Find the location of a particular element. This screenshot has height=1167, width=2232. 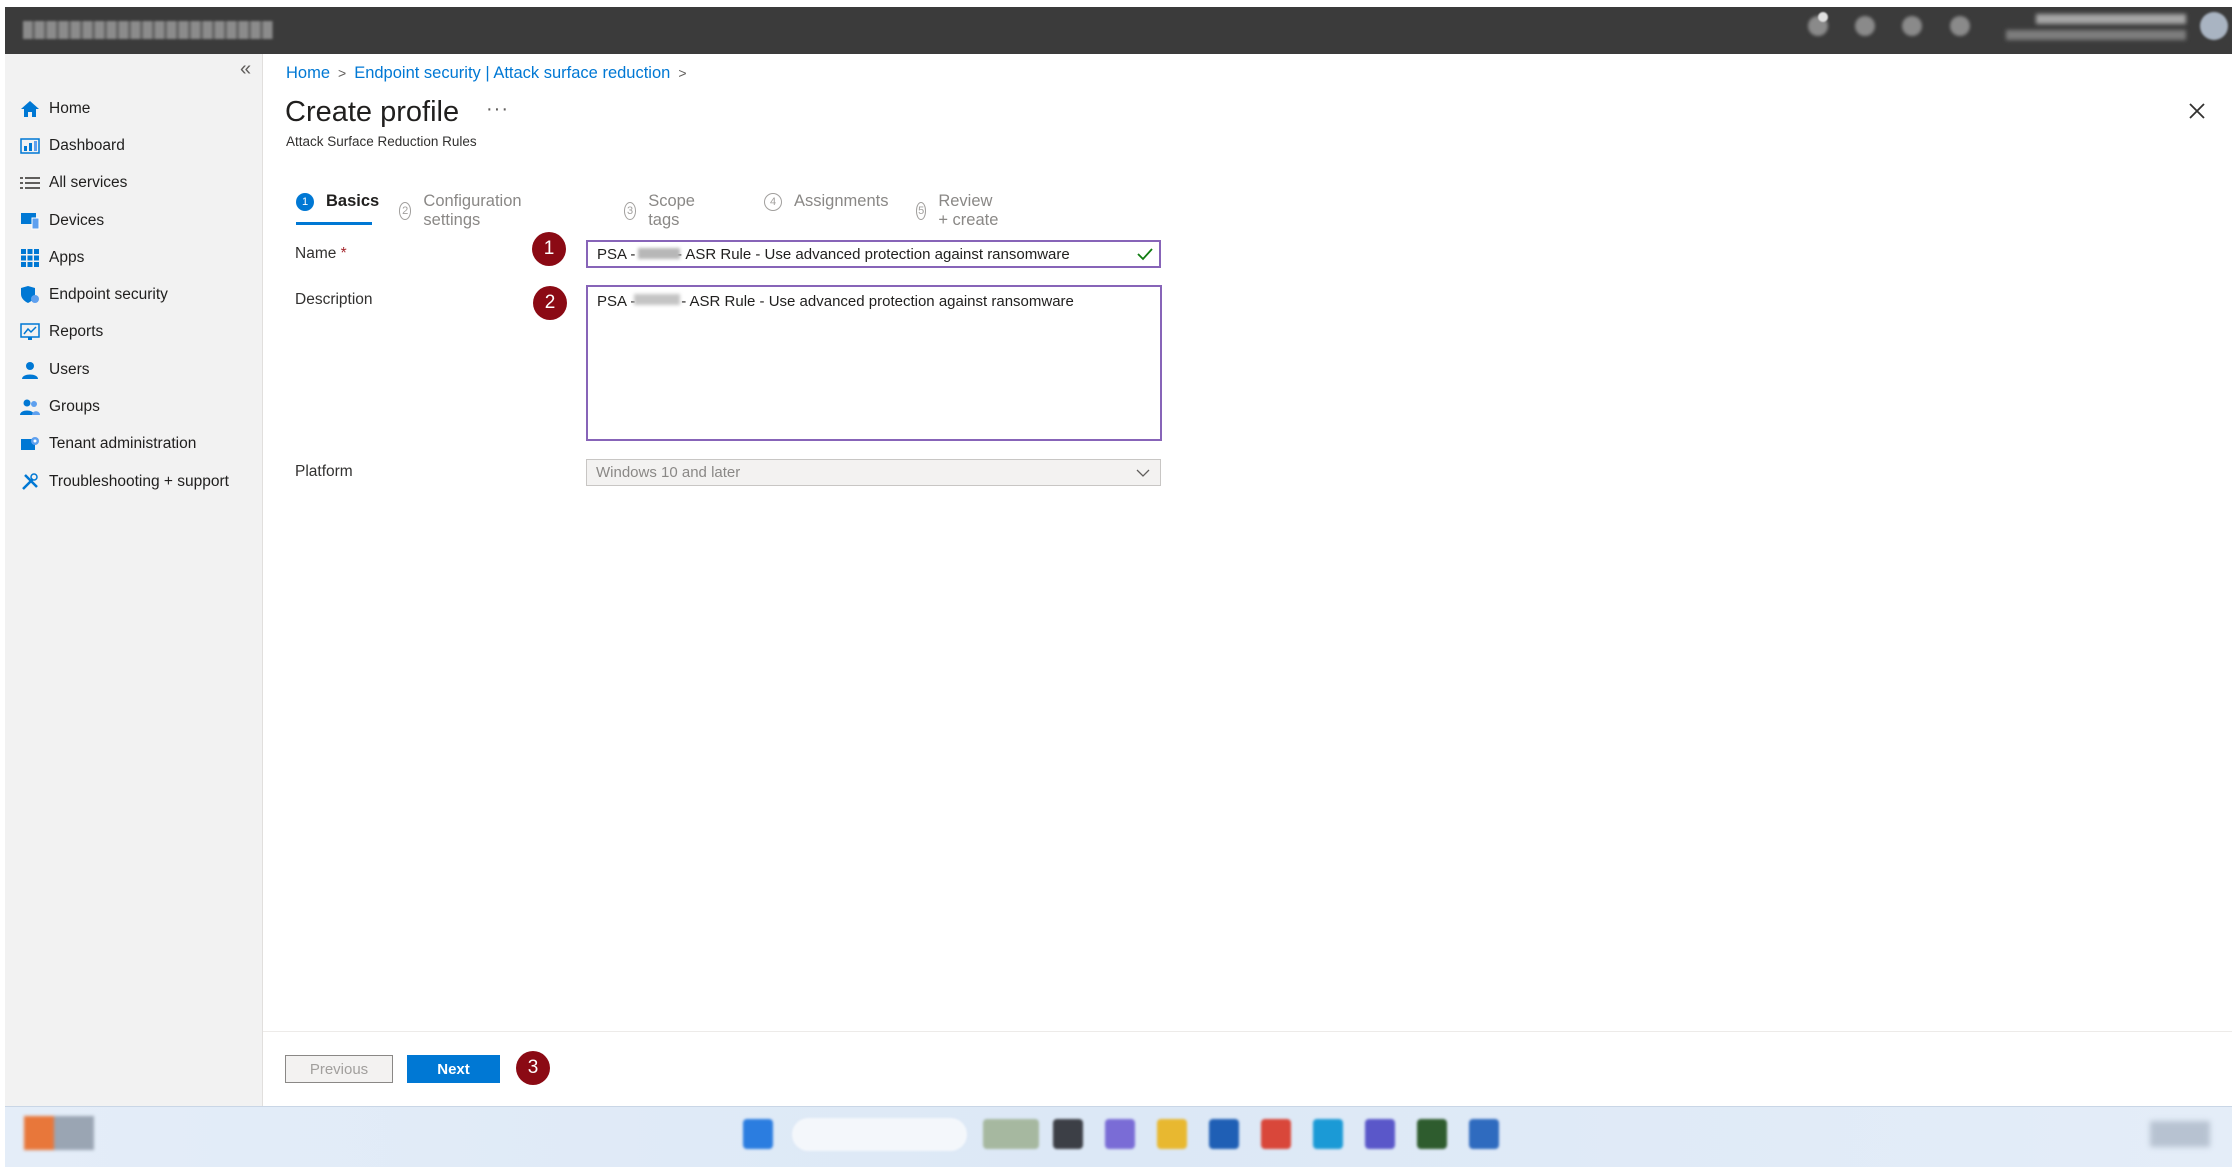

feedback-icon is located at coordinates (1960, 26).